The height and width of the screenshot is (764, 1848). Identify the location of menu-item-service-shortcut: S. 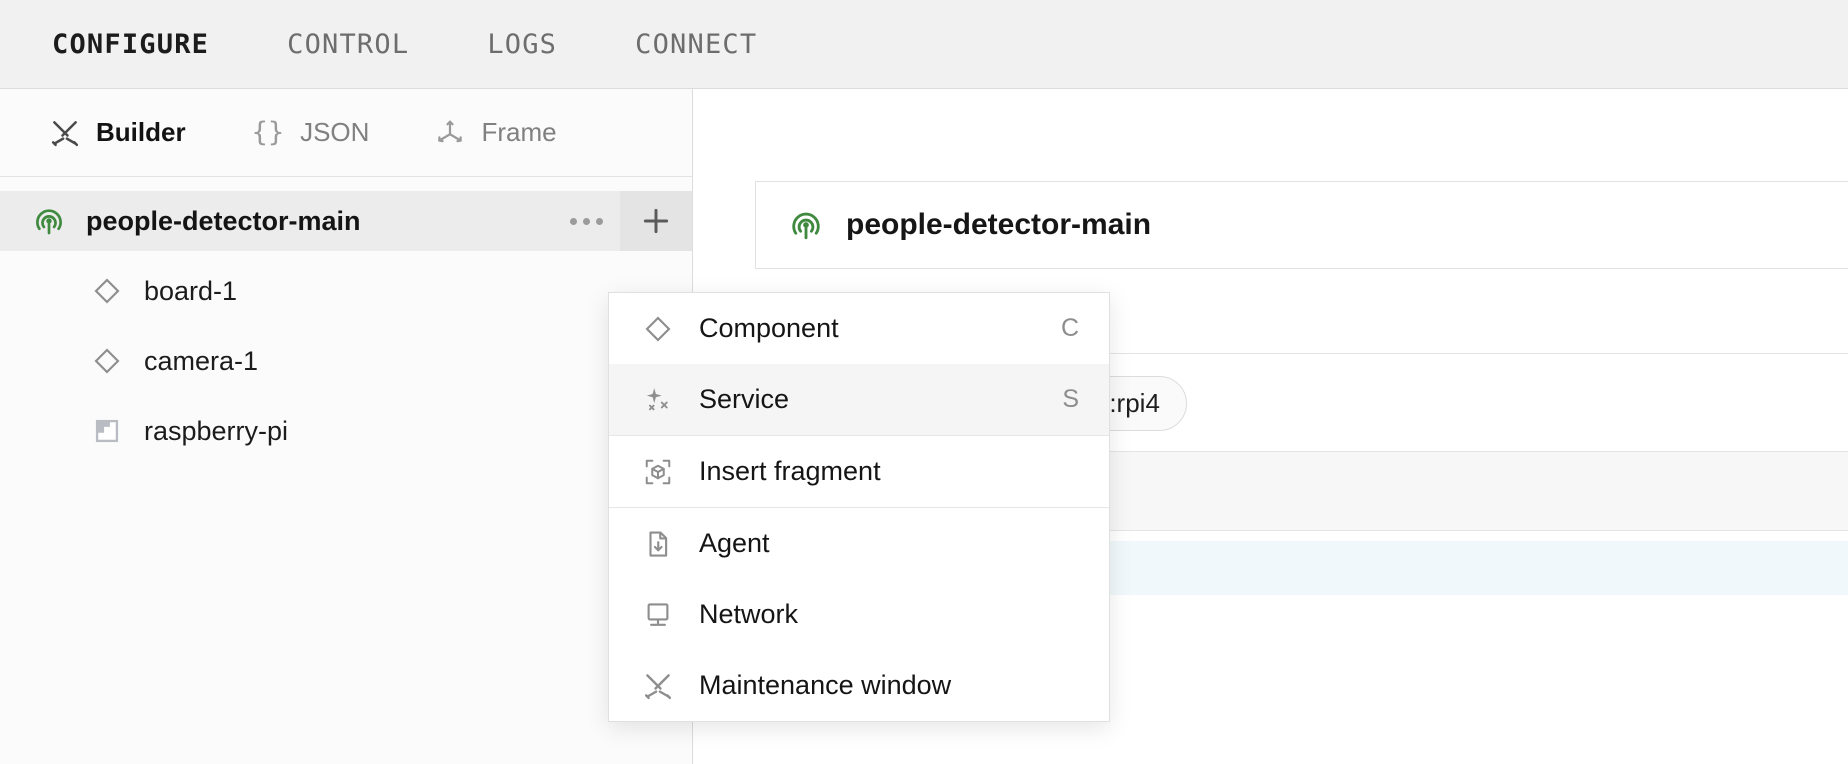
(1070, 399).